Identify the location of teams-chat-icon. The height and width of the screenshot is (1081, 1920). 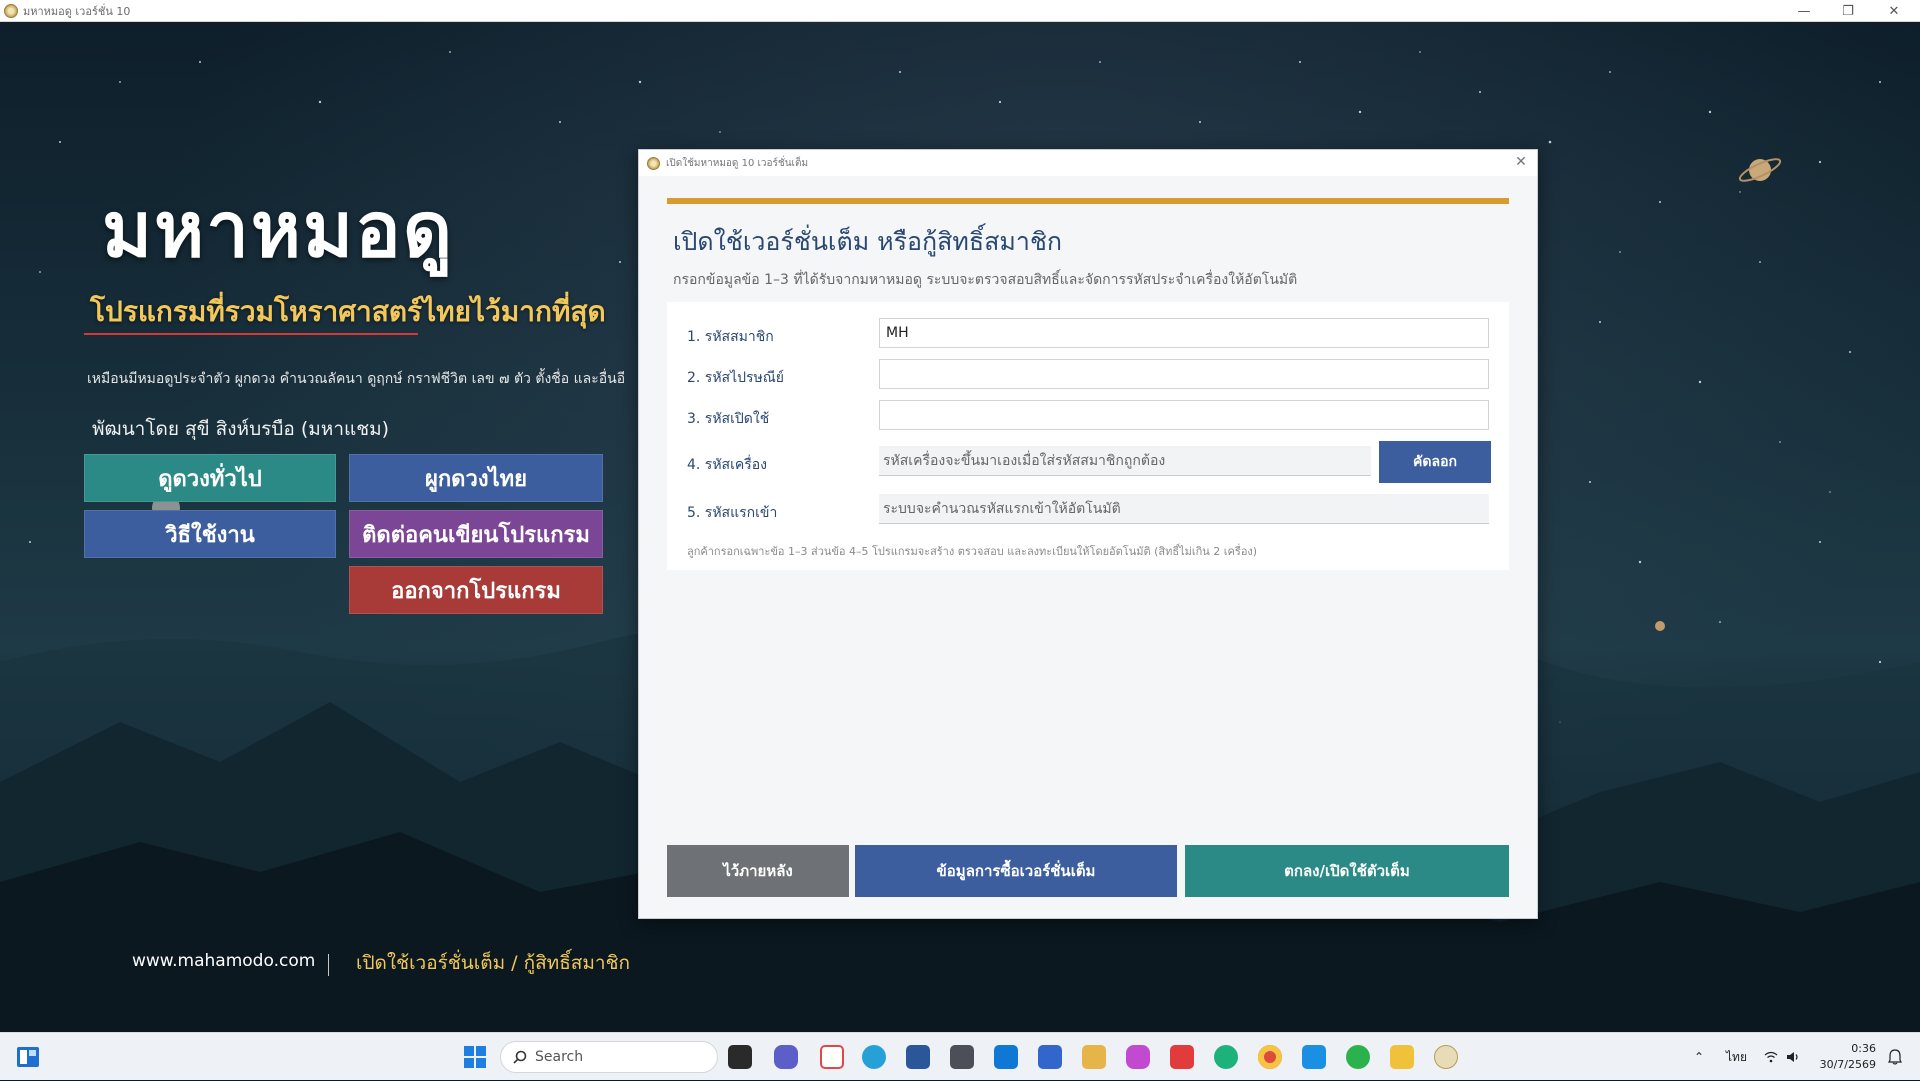
(786, 1057).